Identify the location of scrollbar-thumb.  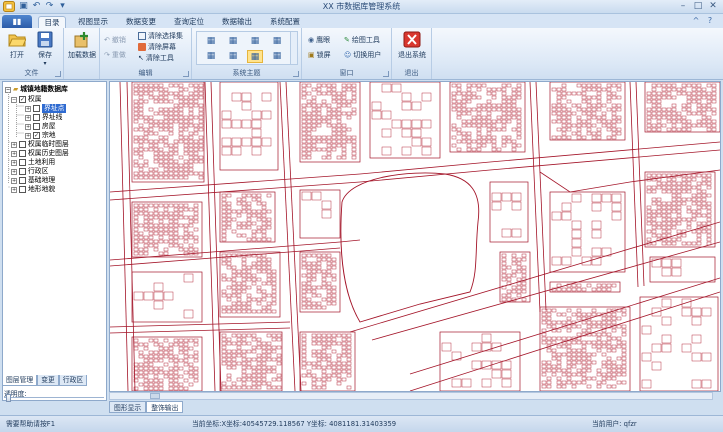
(155, 396).